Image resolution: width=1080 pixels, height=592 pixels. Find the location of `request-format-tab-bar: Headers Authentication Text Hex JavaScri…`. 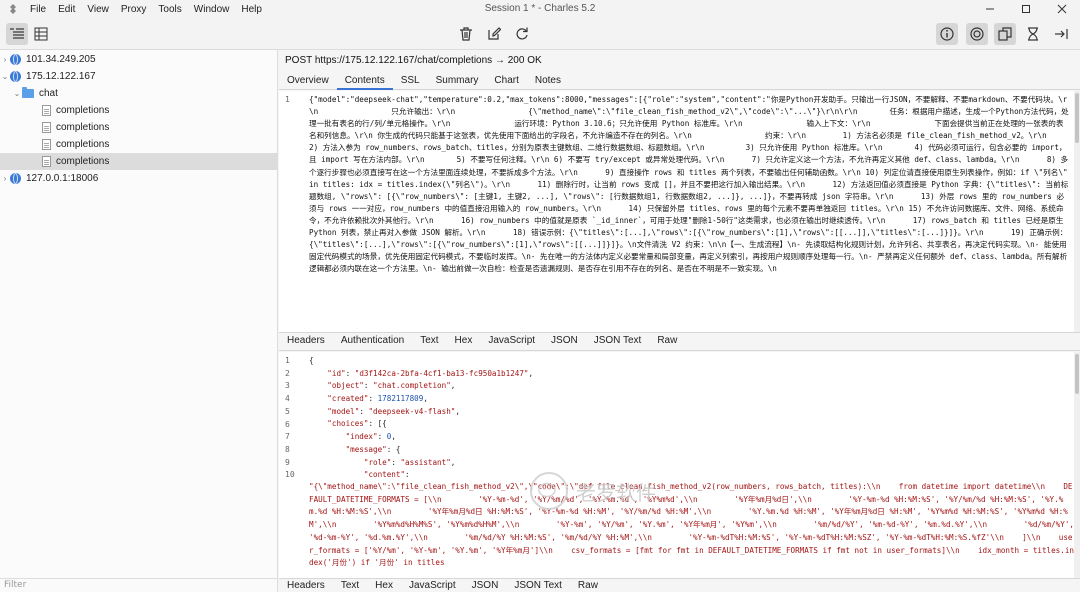

request-format-tab-bar: Headers Authentication Text Hex JavaScri… is located at coordinates (679, 342).